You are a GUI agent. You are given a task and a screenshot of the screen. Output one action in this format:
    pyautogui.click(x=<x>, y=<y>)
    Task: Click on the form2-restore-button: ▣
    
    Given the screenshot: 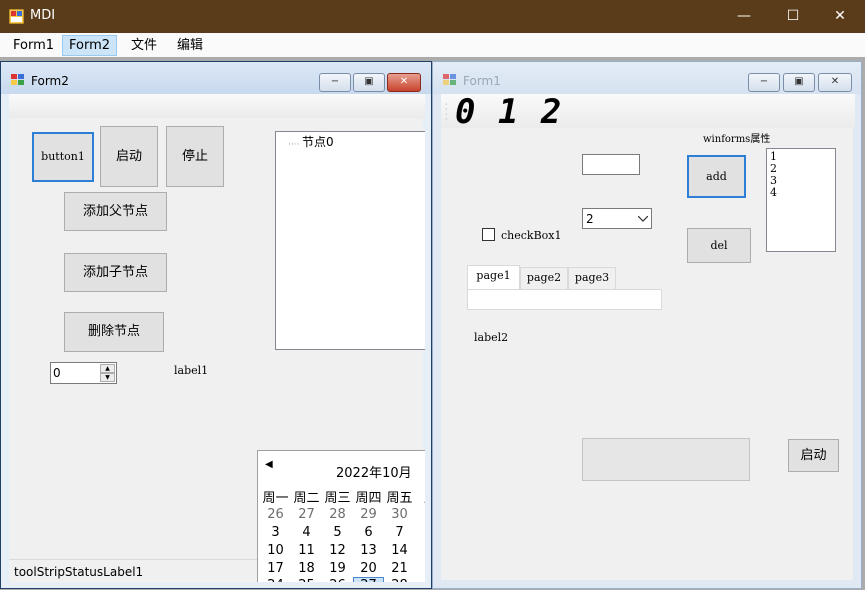 What is the action you would take?
    pyautogui.click(x=369, y=82)
    